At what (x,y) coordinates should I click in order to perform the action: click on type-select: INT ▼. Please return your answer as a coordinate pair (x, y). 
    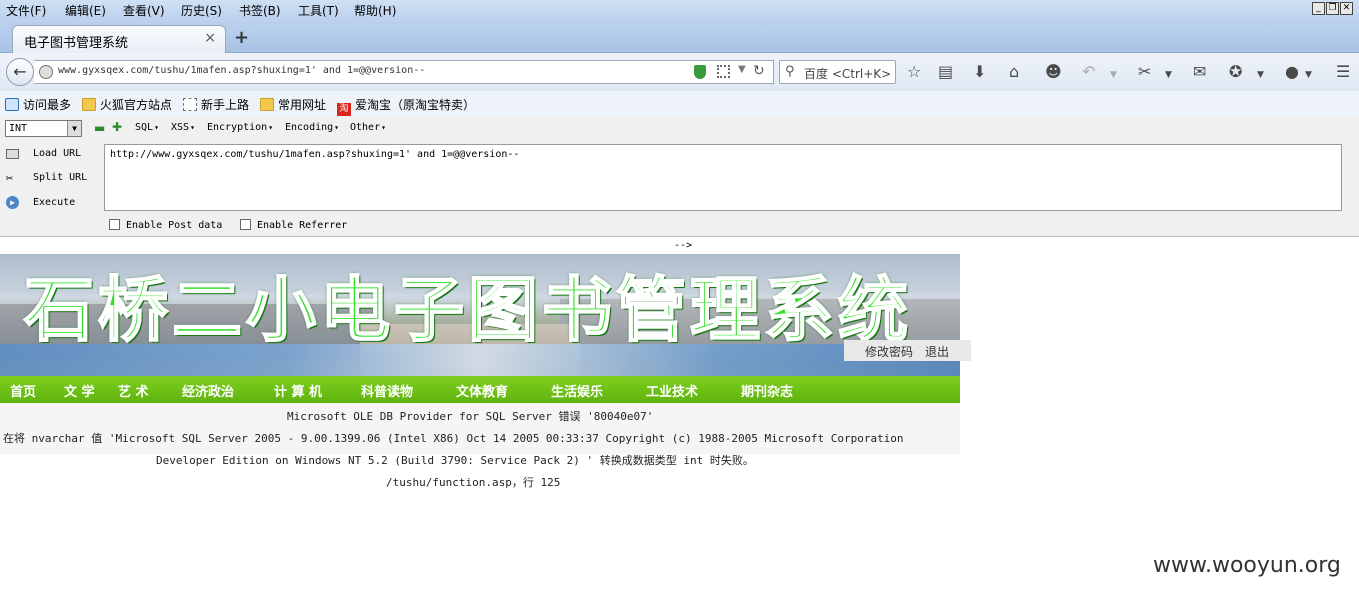
    Looking at the image, I should click on (43, 128).